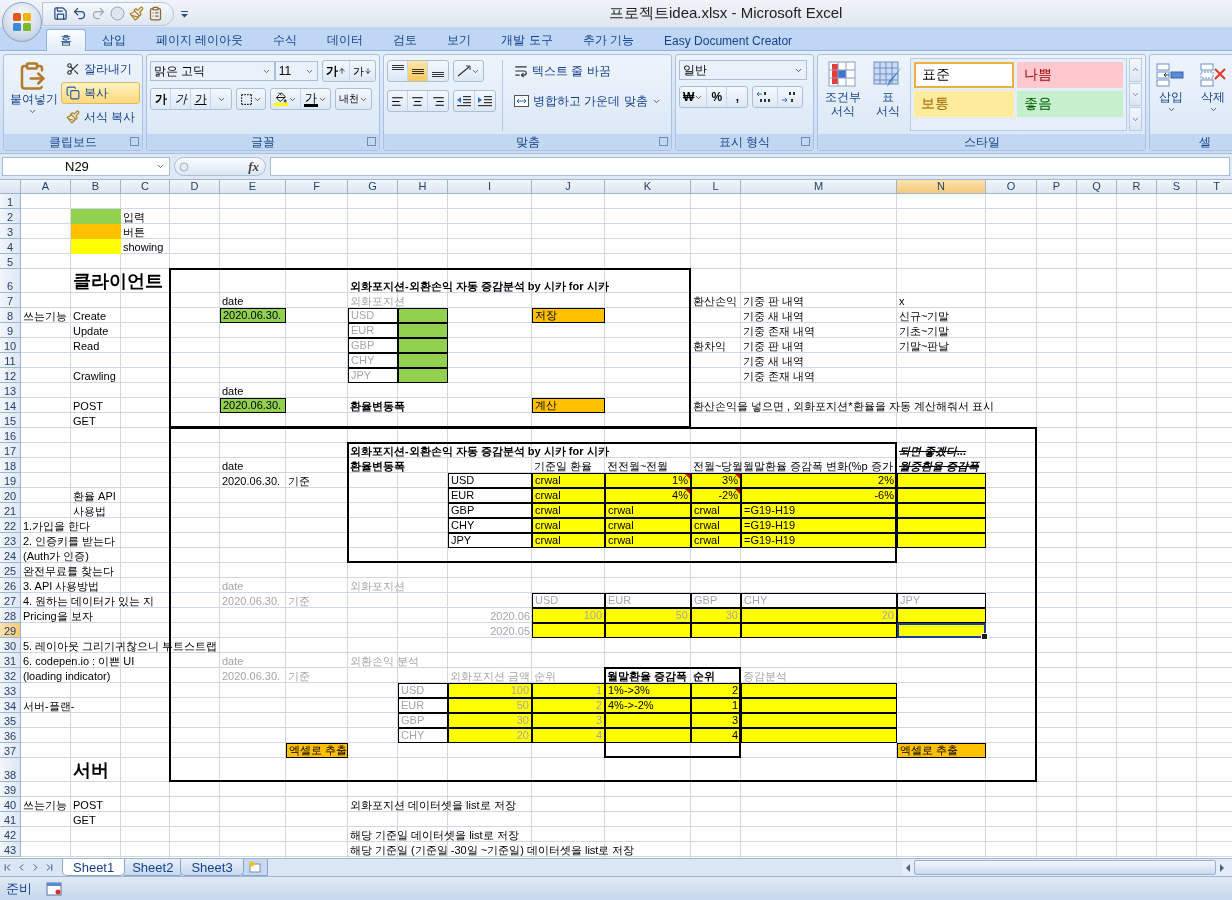  I want to click on column-header: B, so click(96, 187).